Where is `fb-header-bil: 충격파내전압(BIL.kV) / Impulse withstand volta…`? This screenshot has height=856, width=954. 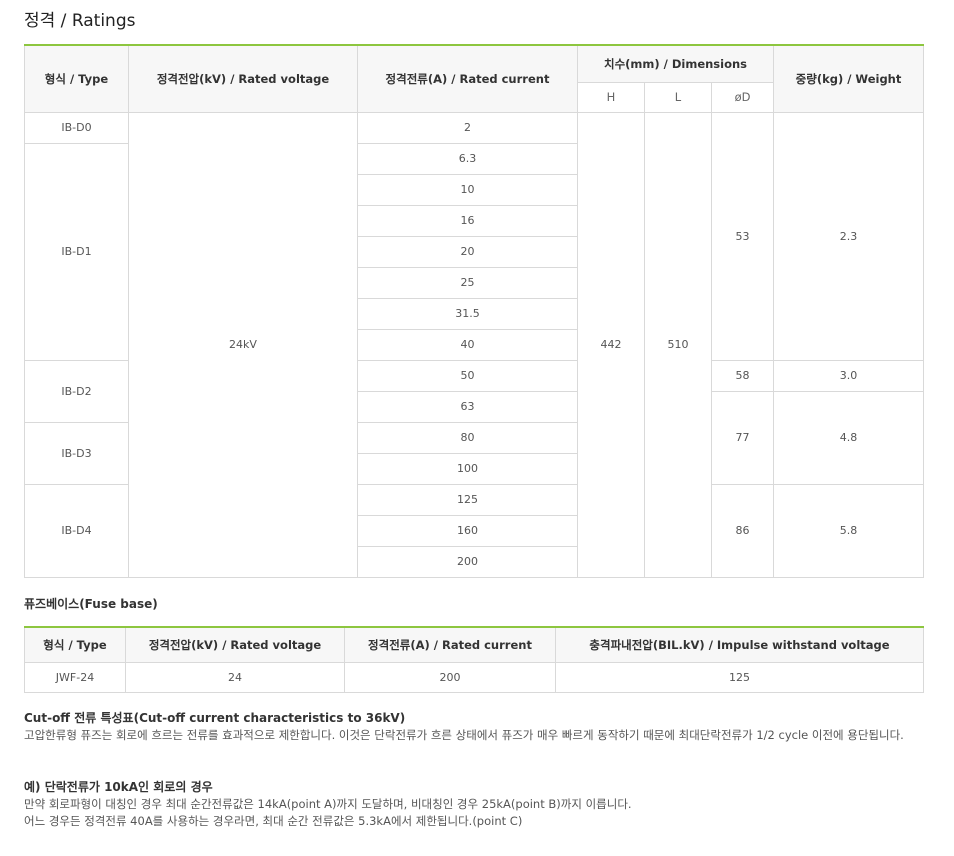 fb-header-bil: 충격파내전압(BIL.kV) / Impulse withstand volta… is located at coordinates (739, 644).